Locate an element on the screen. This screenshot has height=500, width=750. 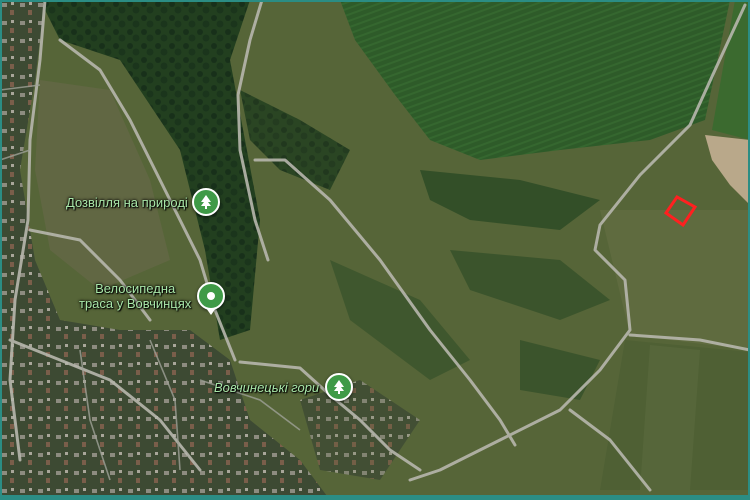
poi-hory: Вовчинецькі гори is located at coordinates (284, 387).